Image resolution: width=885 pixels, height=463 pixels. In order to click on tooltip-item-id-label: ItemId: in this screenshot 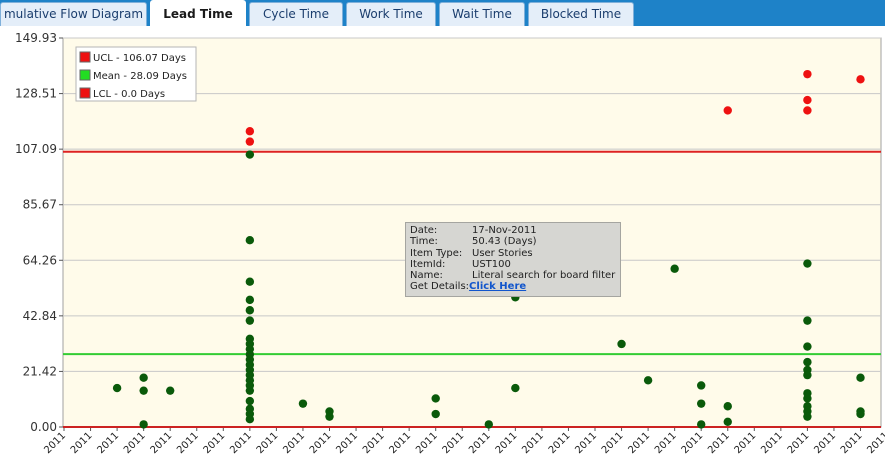, I will do `click(428, 264)`.